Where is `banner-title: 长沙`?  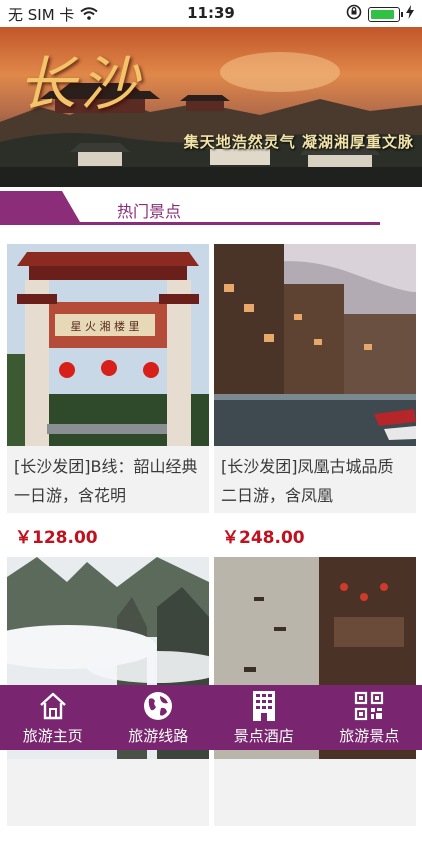 banner-title: 长沙 is located at coordinates (80, 79).